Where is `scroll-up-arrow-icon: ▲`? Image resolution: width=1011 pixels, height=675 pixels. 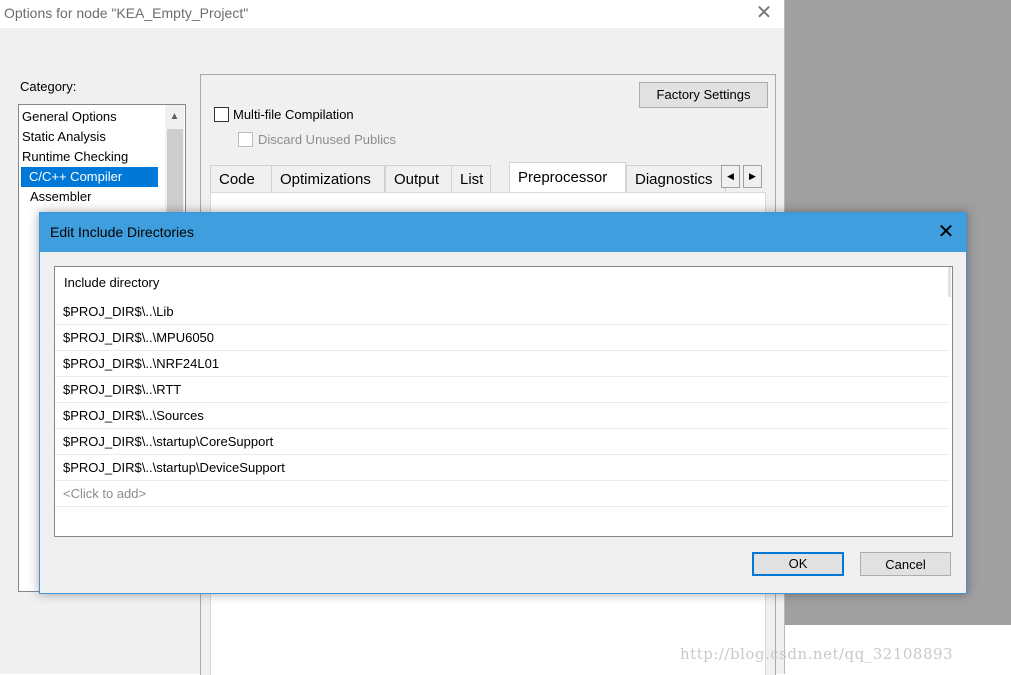 scroll-up-arrow-icon: ▲ is located at coordinates (174, 117).